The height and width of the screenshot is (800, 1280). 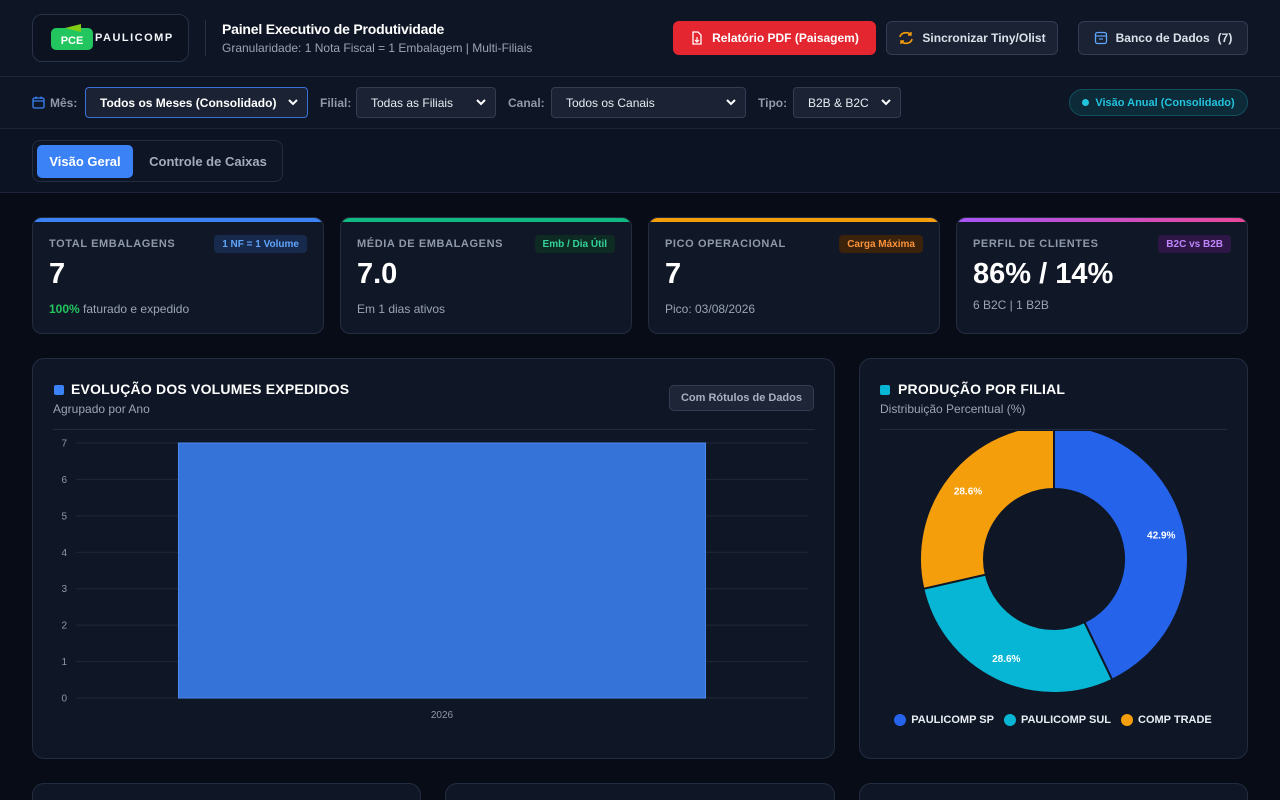 I want to click on month-filter-label: Mês:, so click(x=64, y=103).